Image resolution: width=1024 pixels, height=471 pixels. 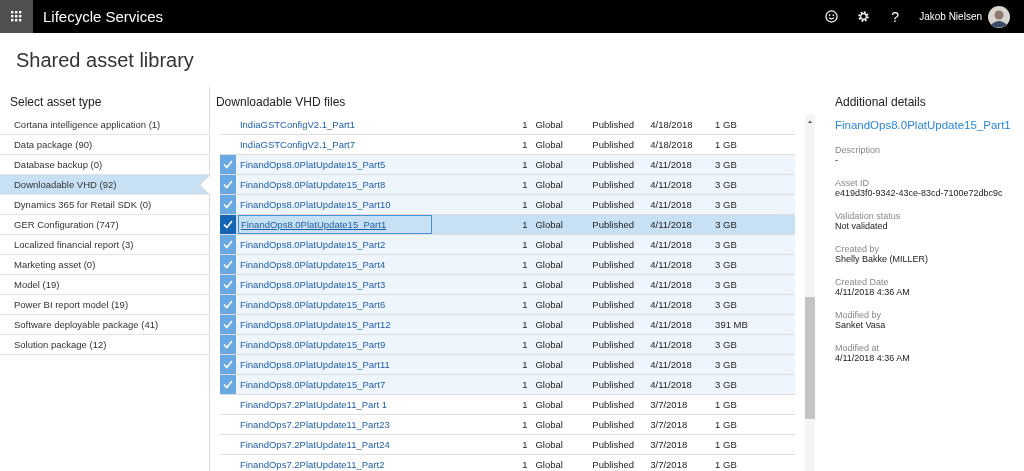 I want to click on file-link: IndiaGSTConfigV2.1_Part7, so click(x=367, y=144).